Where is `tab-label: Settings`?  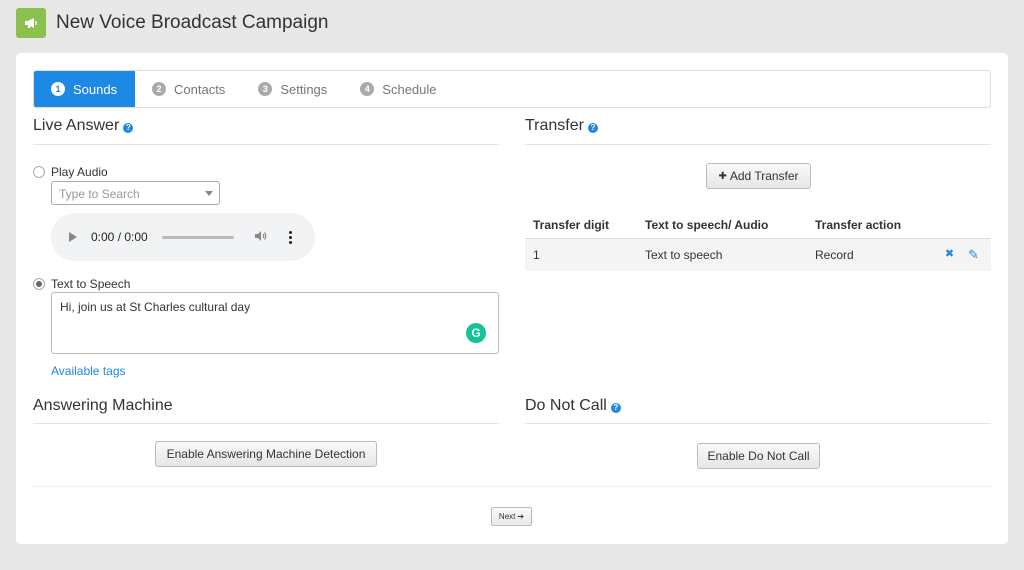 tab-label: Settings is located at coordinates (303, 89).